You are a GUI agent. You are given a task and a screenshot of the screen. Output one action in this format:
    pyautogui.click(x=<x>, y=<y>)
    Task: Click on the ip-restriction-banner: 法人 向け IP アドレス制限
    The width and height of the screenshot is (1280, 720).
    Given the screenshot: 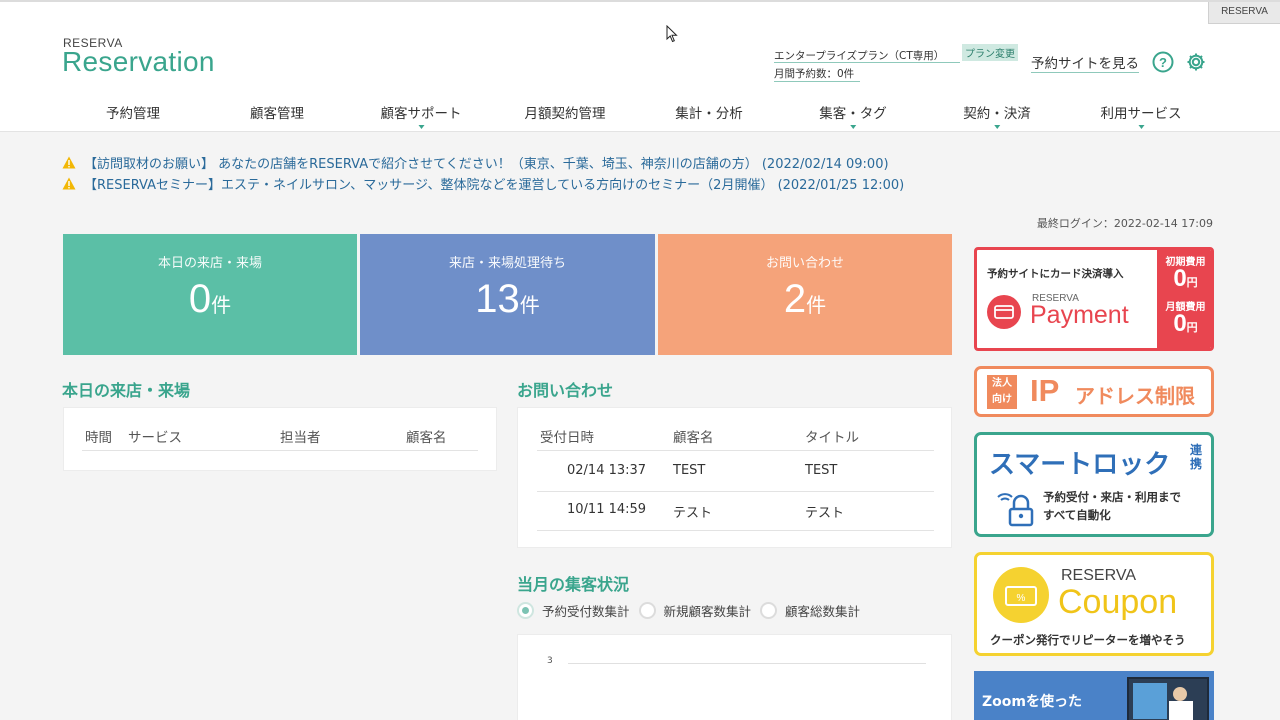 What is the action you would take?
    pyautogui.click(x=1094, y=391)
    